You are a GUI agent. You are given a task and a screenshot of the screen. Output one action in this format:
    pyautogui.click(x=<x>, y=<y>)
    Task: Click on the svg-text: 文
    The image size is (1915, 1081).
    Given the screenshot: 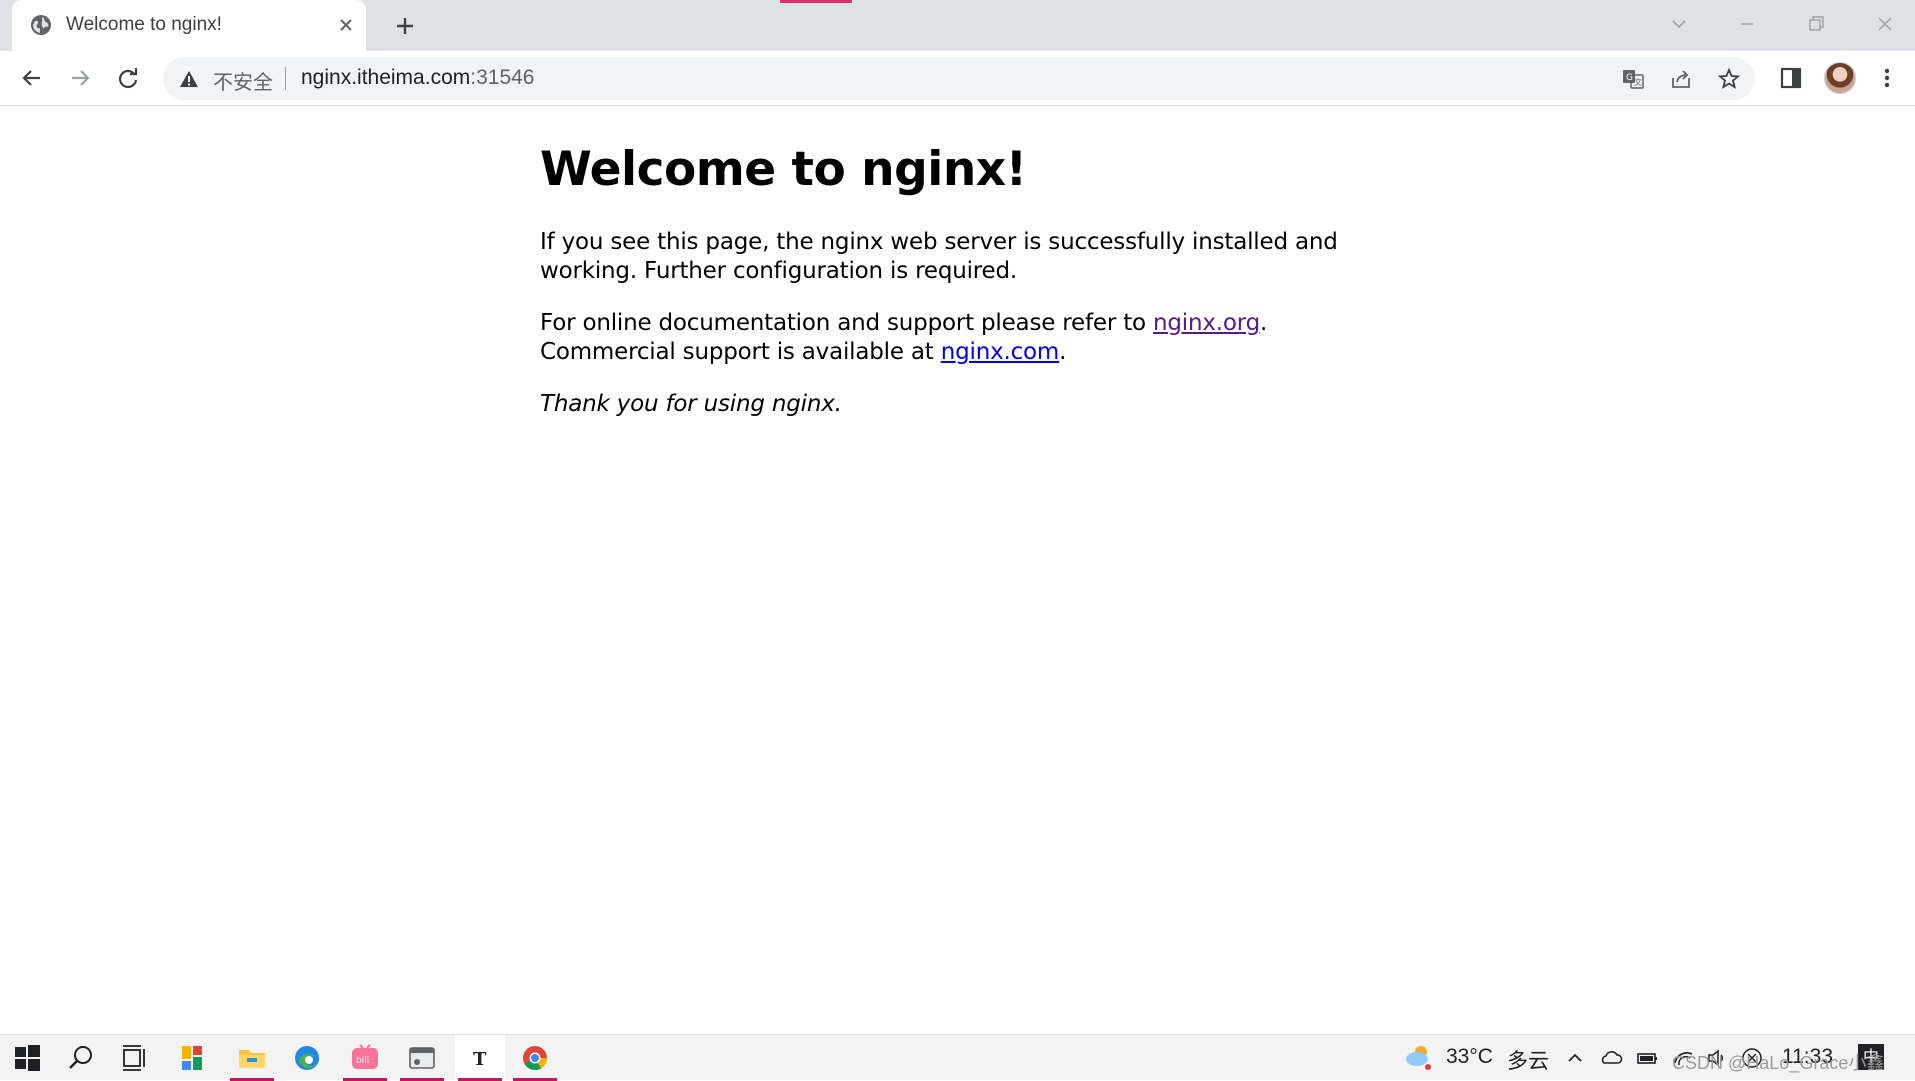 What is the action you would take?
    pyautogui.click(x=1638, y=82)
    